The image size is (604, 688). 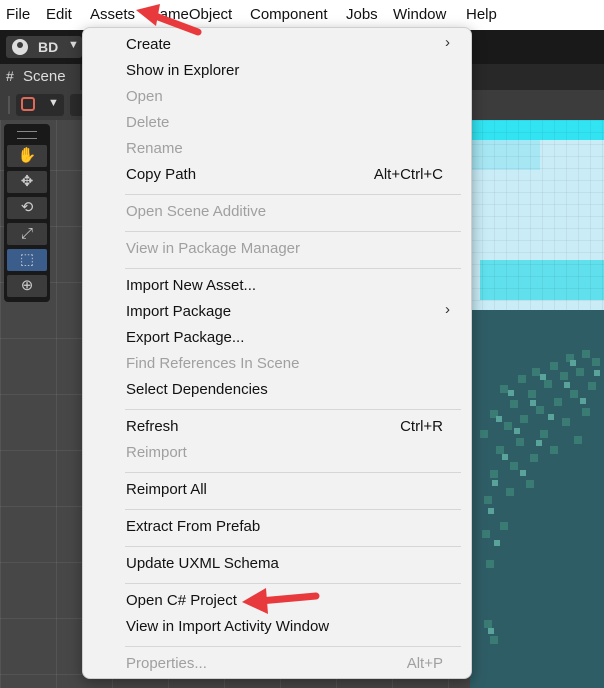 I want to click on menu-item-copy-path: Copy Path, so click(x=161, y=175).